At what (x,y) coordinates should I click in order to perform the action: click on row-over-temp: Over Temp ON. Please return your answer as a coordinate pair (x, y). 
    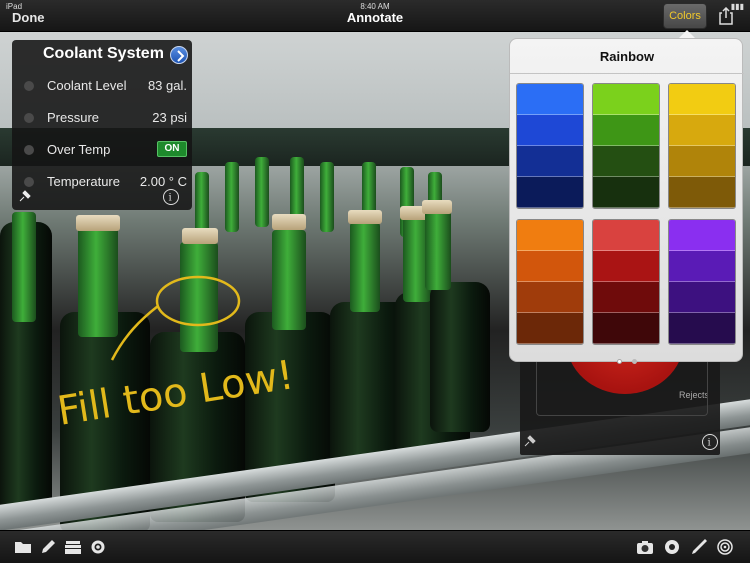
    Looking at the image, I should click on (104, 151).